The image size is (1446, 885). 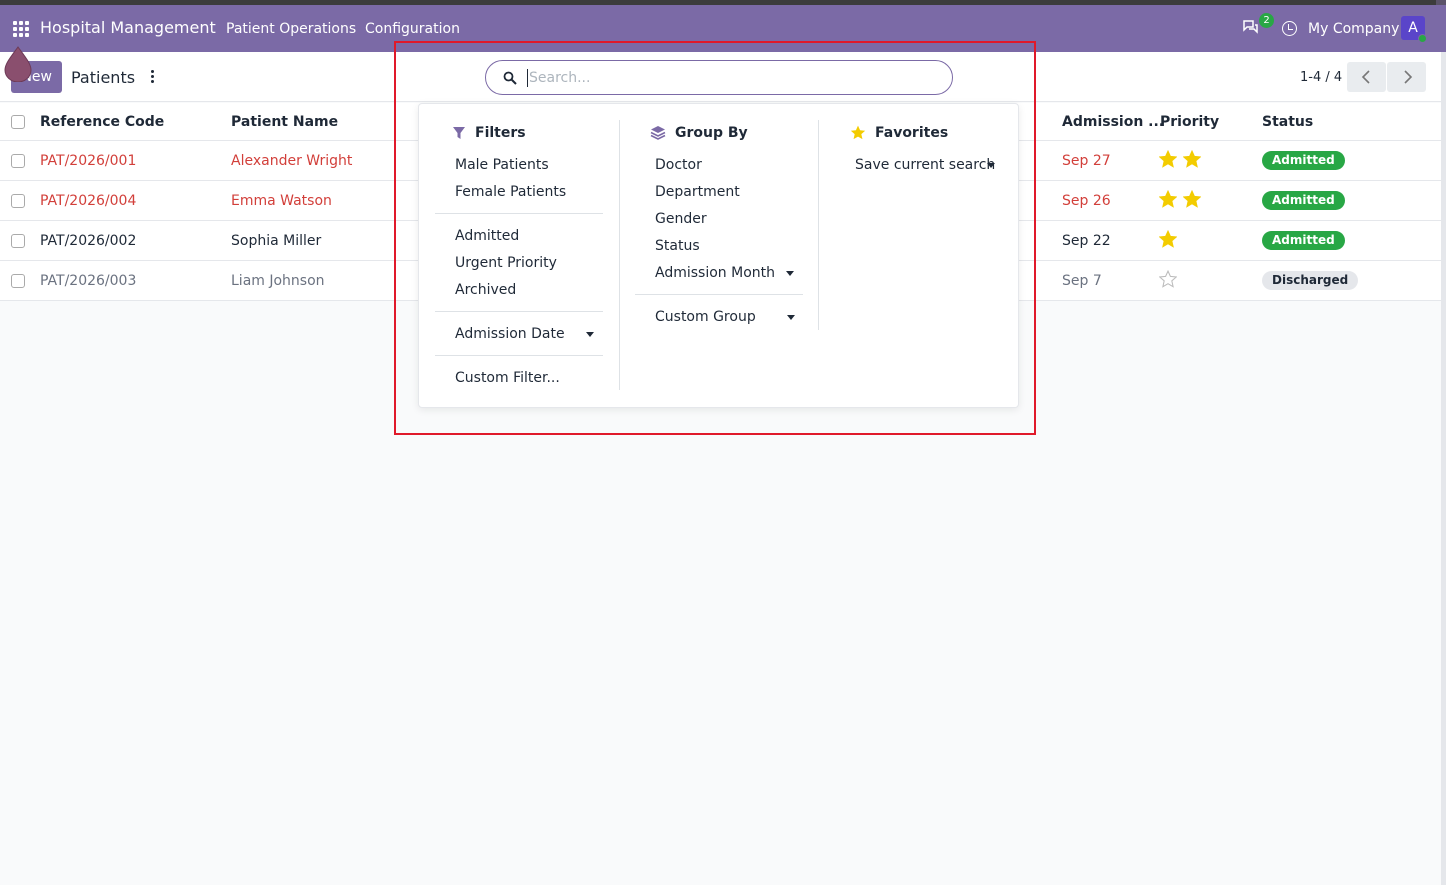 What do you see at coordinates (1082, 281) in the screenshot?
I see `admission-date-cell: Sep 7` at bounding box center [1082, 281].